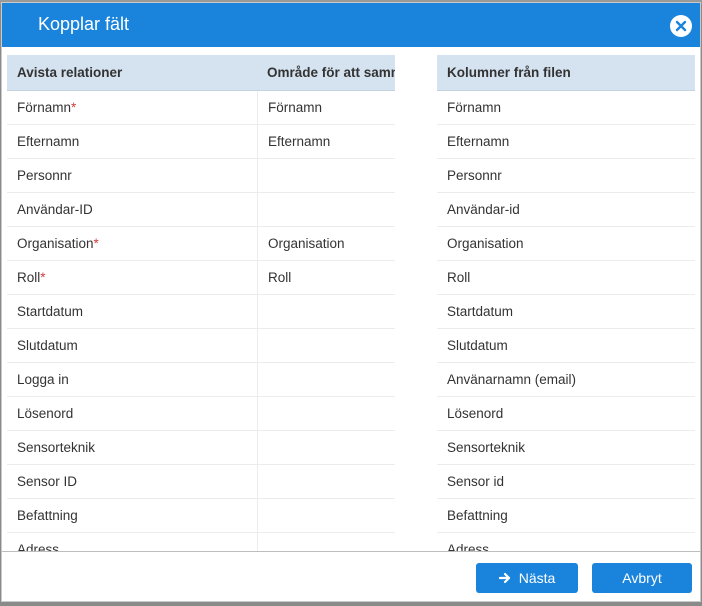  I want to click on dialog-title: Kopplar fält, so click(84, 24).